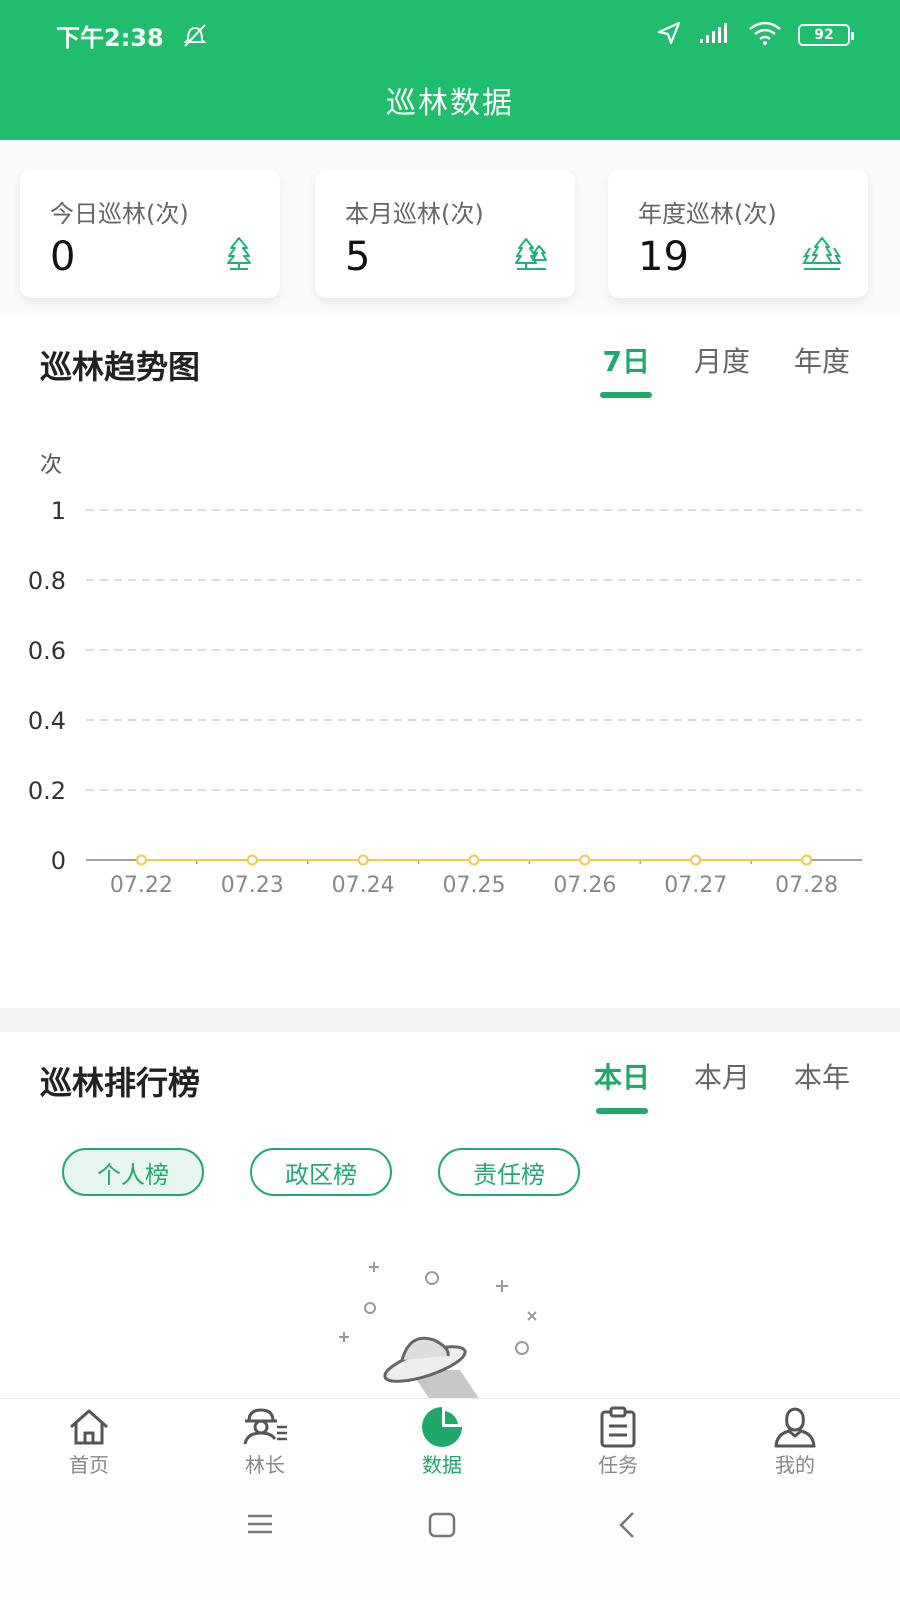  I want to click on home-square-icon, so click(442, 1525).